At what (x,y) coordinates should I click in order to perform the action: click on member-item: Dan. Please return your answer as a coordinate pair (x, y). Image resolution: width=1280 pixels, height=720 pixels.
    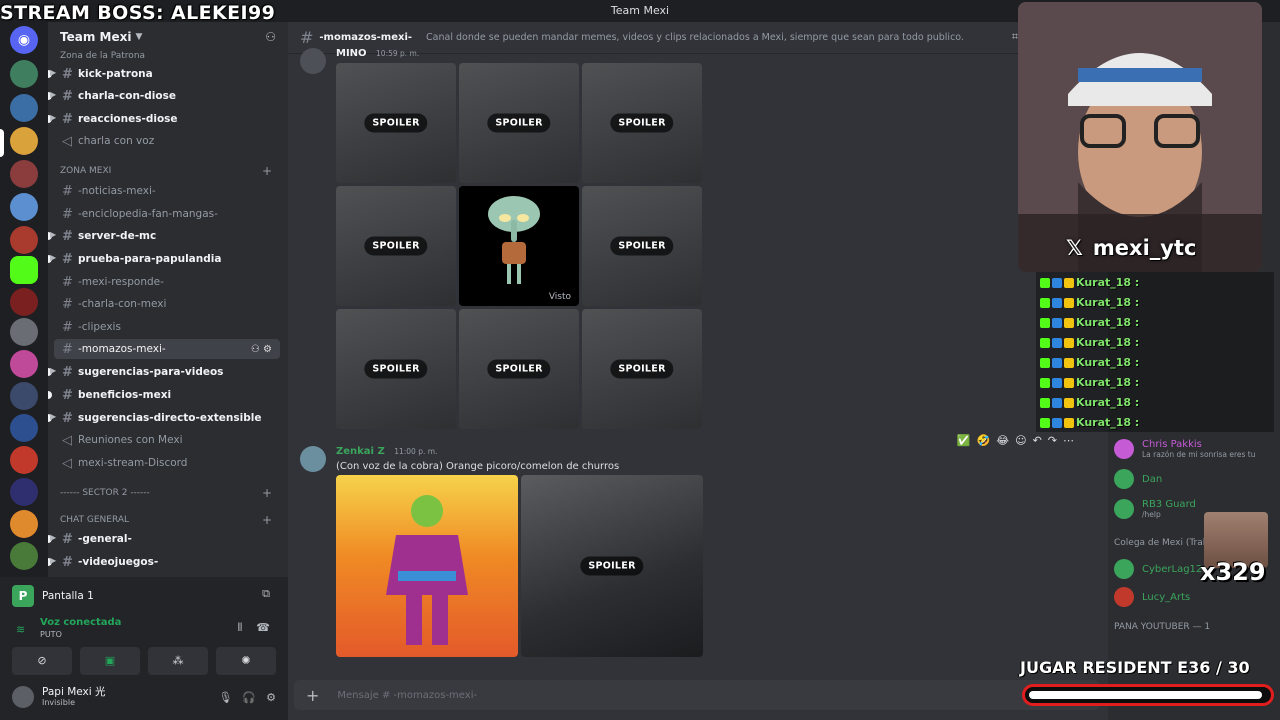
    Looking at the image, I should click on (1138, 479).